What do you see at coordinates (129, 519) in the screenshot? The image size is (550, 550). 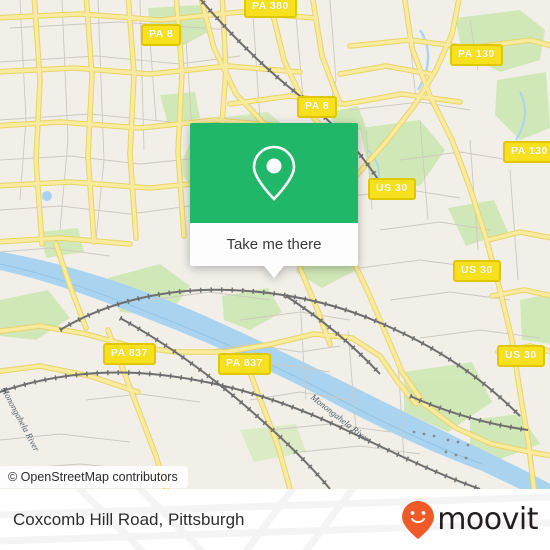 I see `page-title: Coxcomb Hill Road, Pittsburgh` at bounding box center [129, 519].